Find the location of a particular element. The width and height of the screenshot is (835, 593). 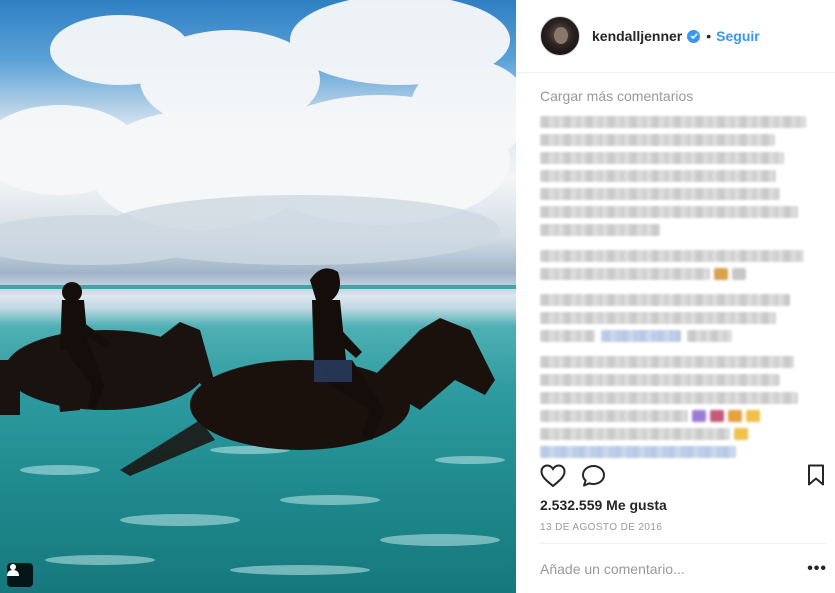

post-header: kendalljenner • Seguir is located at coordinates (675, 36).